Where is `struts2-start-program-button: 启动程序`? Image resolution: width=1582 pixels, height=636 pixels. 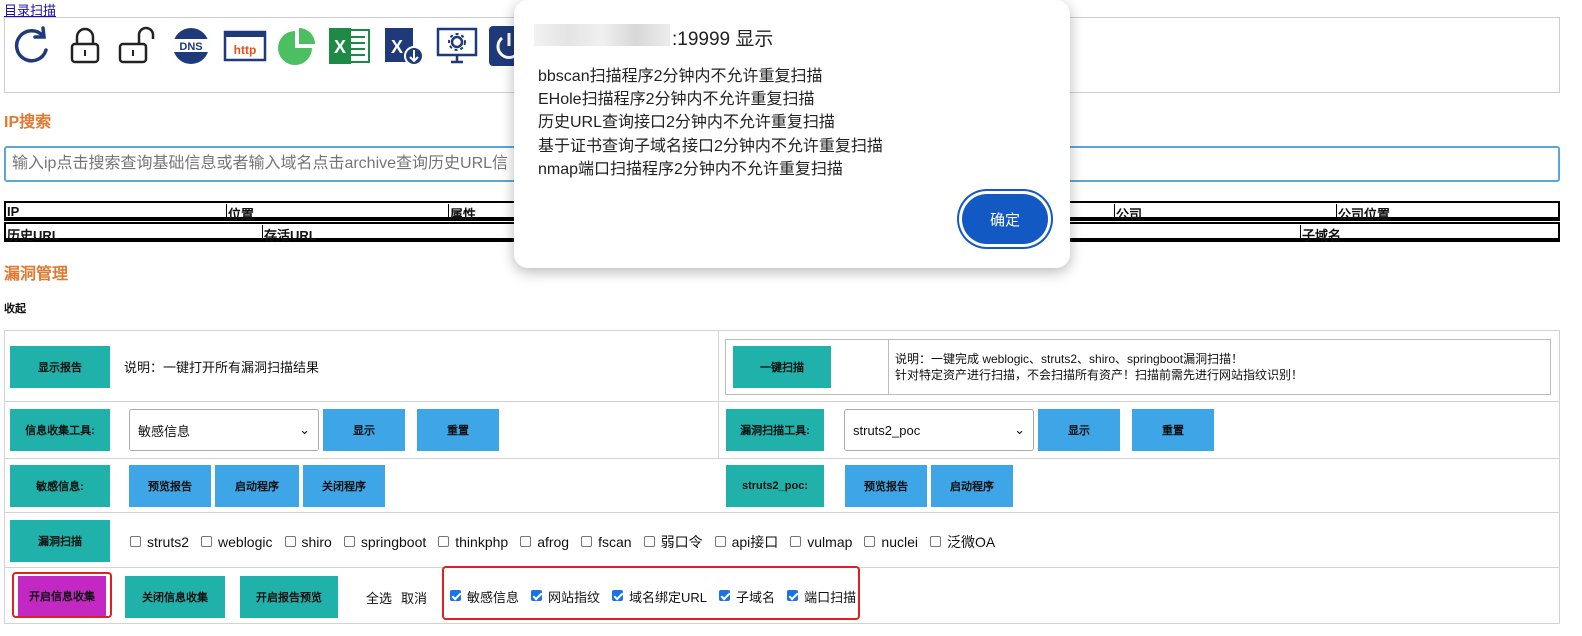 struts2-start-program-button: 启动程序 is located at coordinates (972, 486).